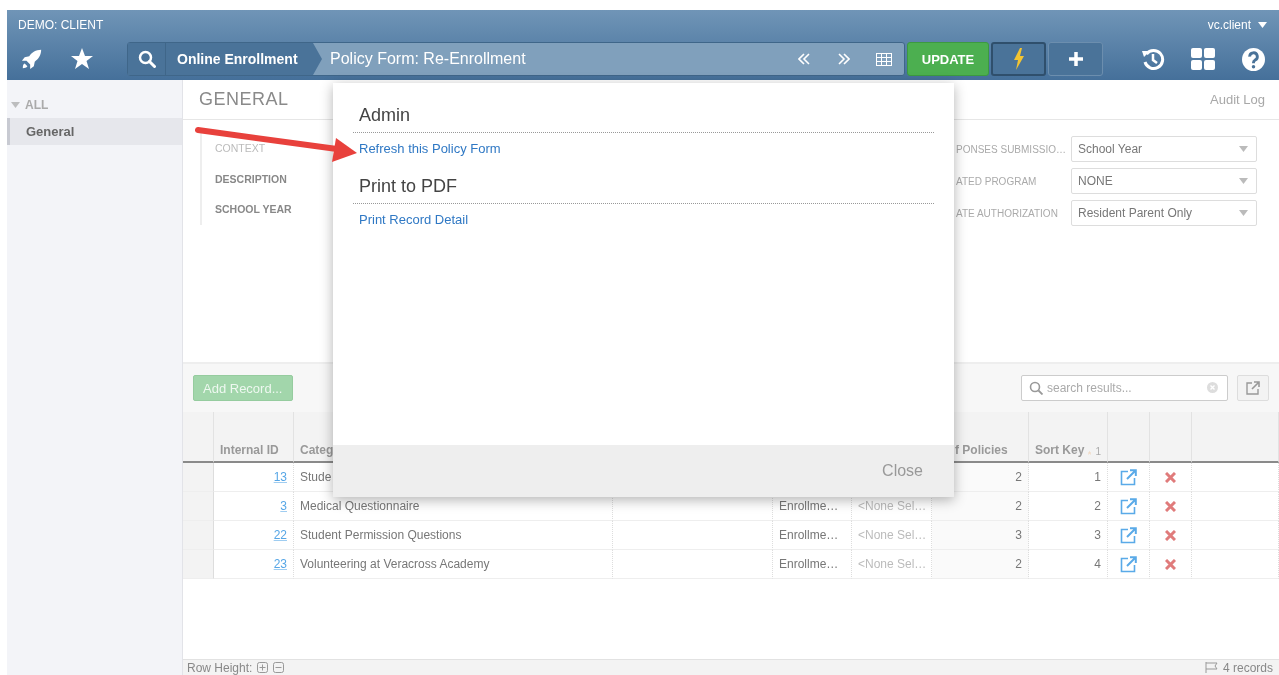 Image resolution: width=1279 pixels, height=675 pixels. Describe the element at coordinates (902, 471) in the screenshot. I see `close-button: Close` at that location.